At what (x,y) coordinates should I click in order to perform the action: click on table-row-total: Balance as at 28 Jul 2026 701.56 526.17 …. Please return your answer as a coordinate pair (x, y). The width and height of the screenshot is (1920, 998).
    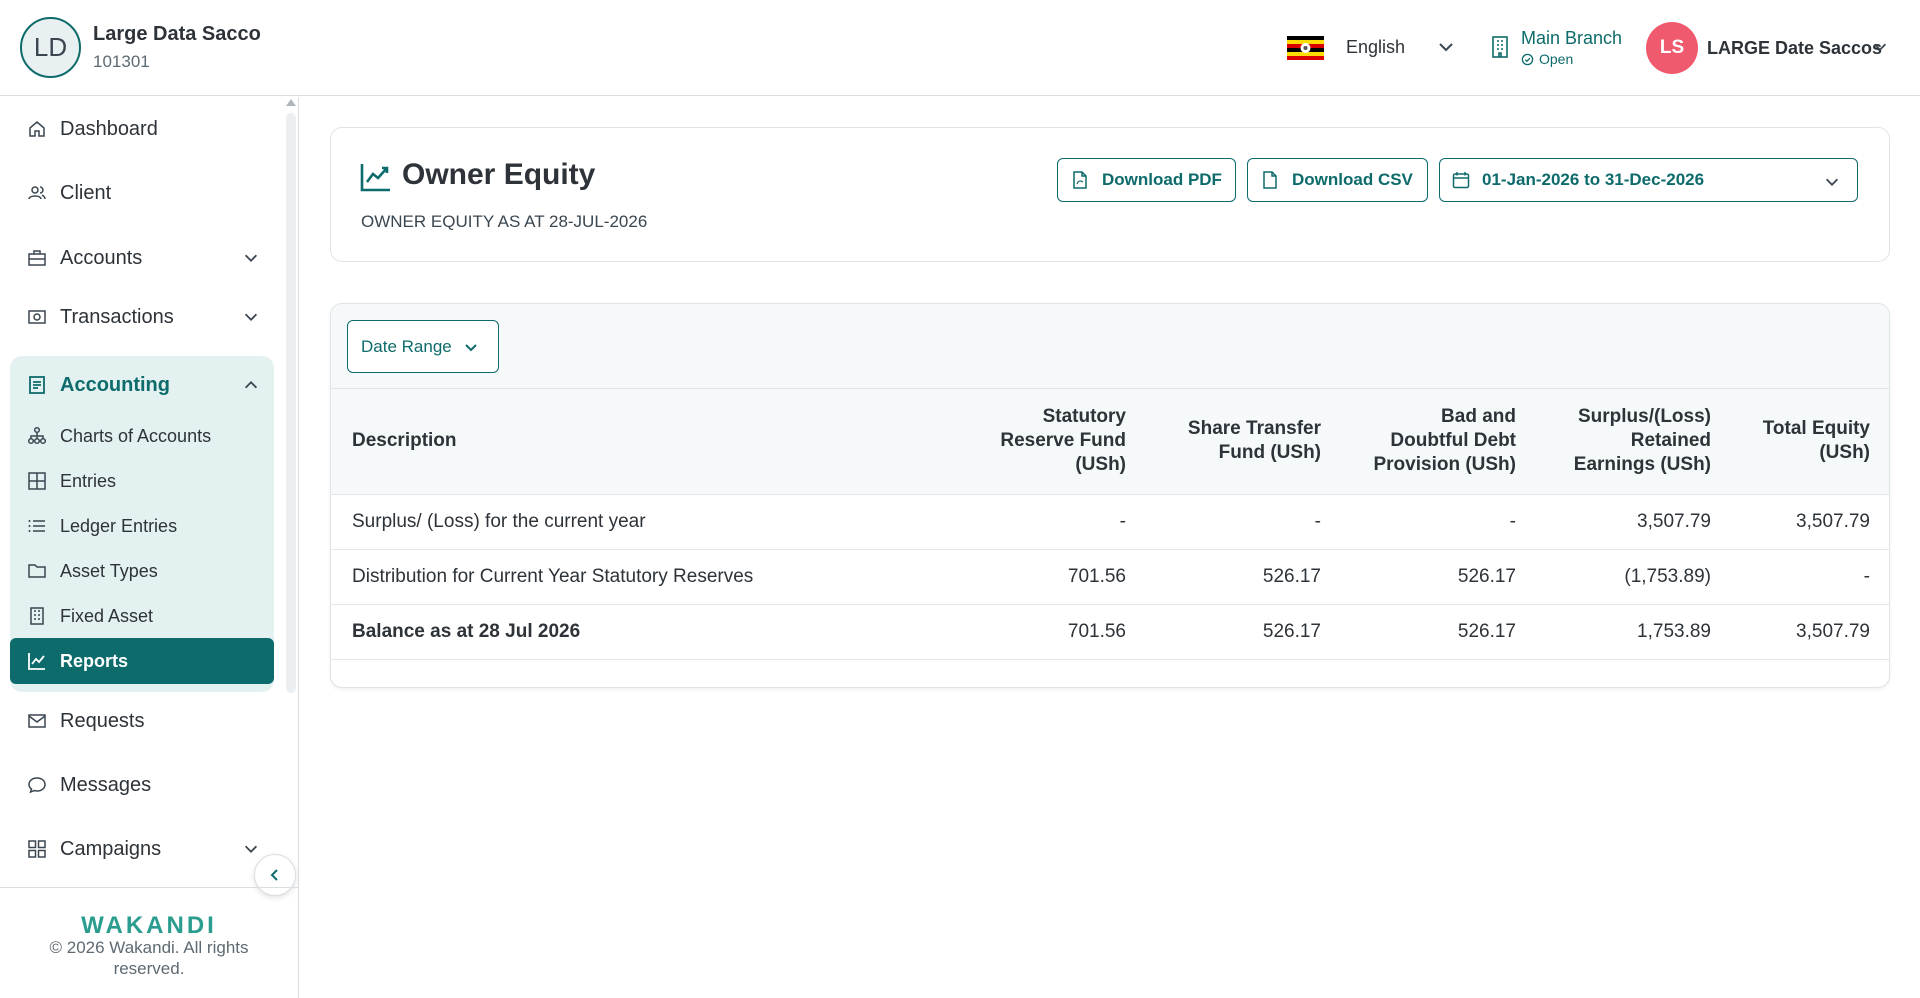
    Looking at the image, I should click on (1110, 632).